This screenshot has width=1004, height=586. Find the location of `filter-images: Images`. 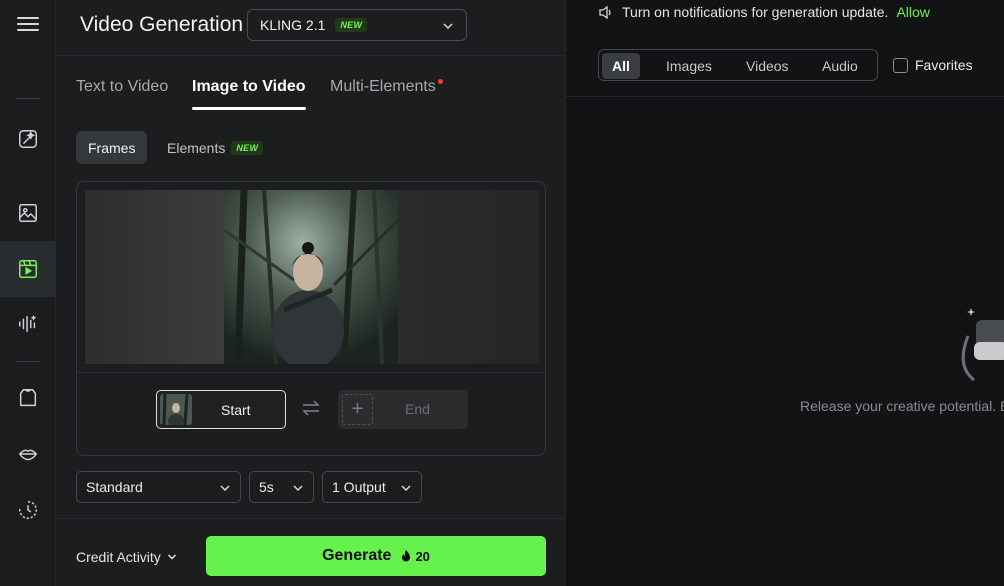

filter-images: Images is located at coordinates (689, 66).